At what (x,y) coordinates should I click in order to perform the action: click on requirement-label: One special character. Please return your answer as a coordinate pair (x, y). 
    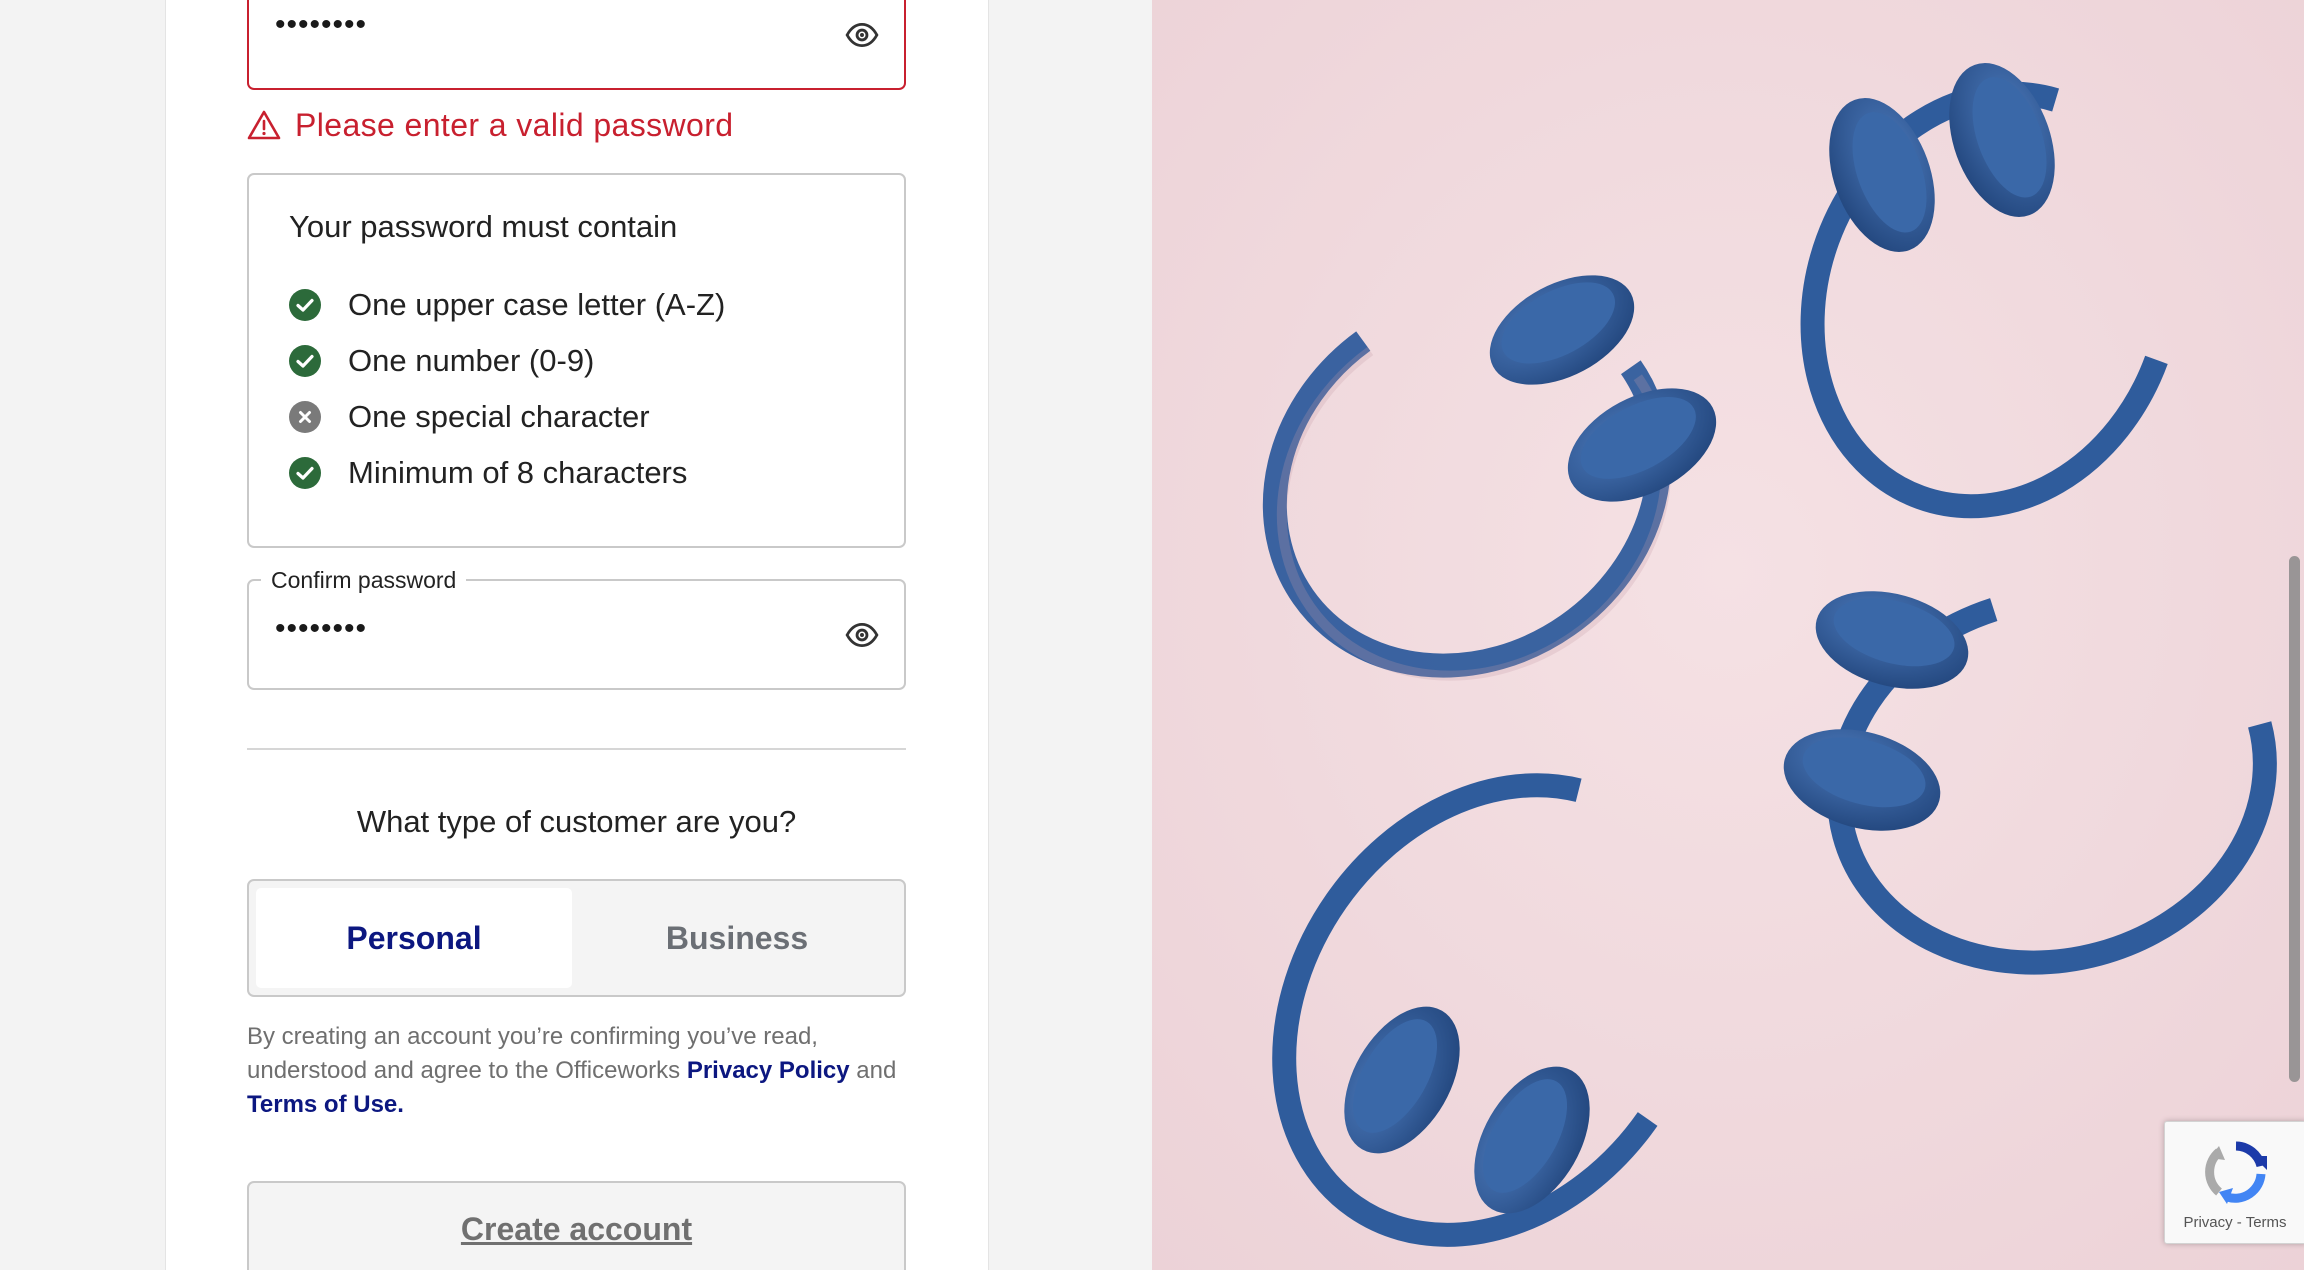
    Looking at the image, I should click on (499, 416).